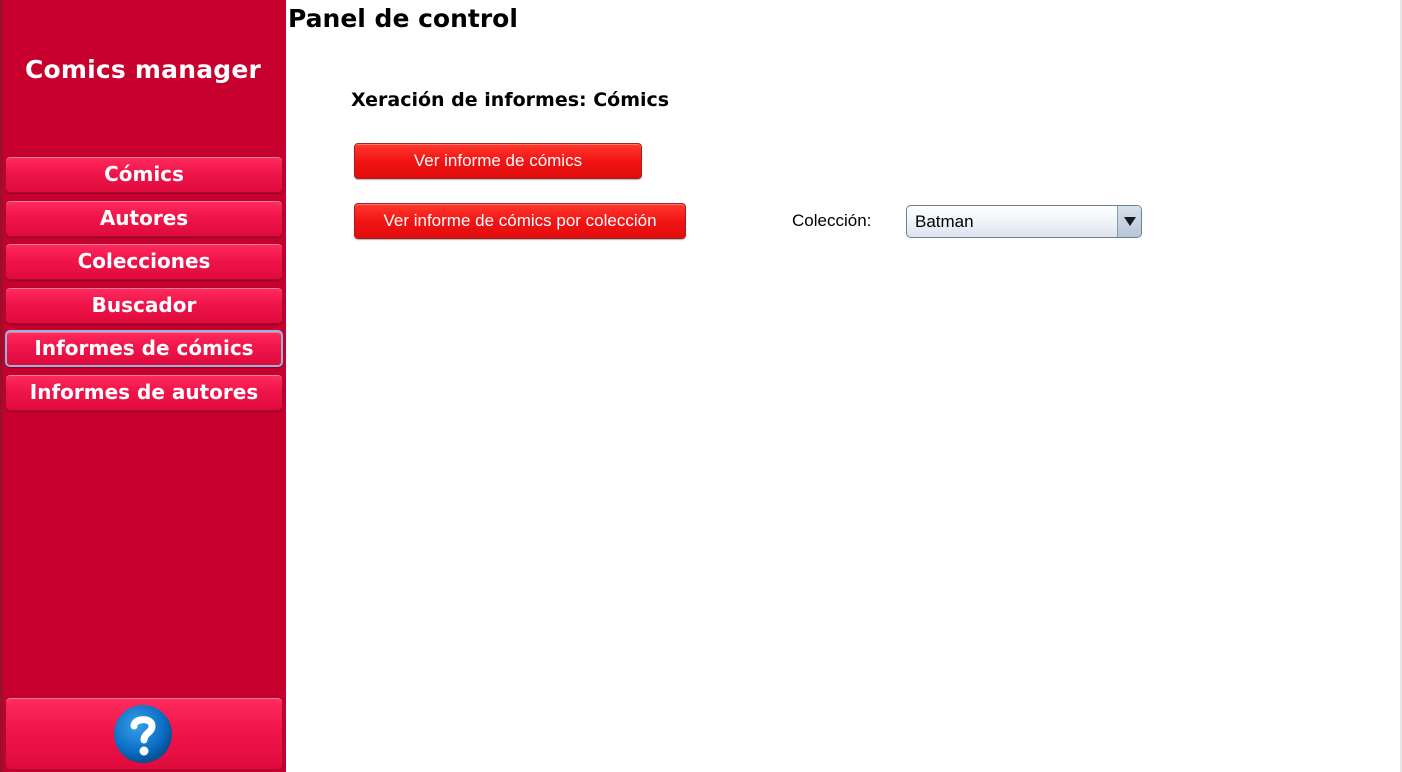 This screenshot has width=1402, height=772. I want to click on chevron-down-icon, so click(1129, 221).